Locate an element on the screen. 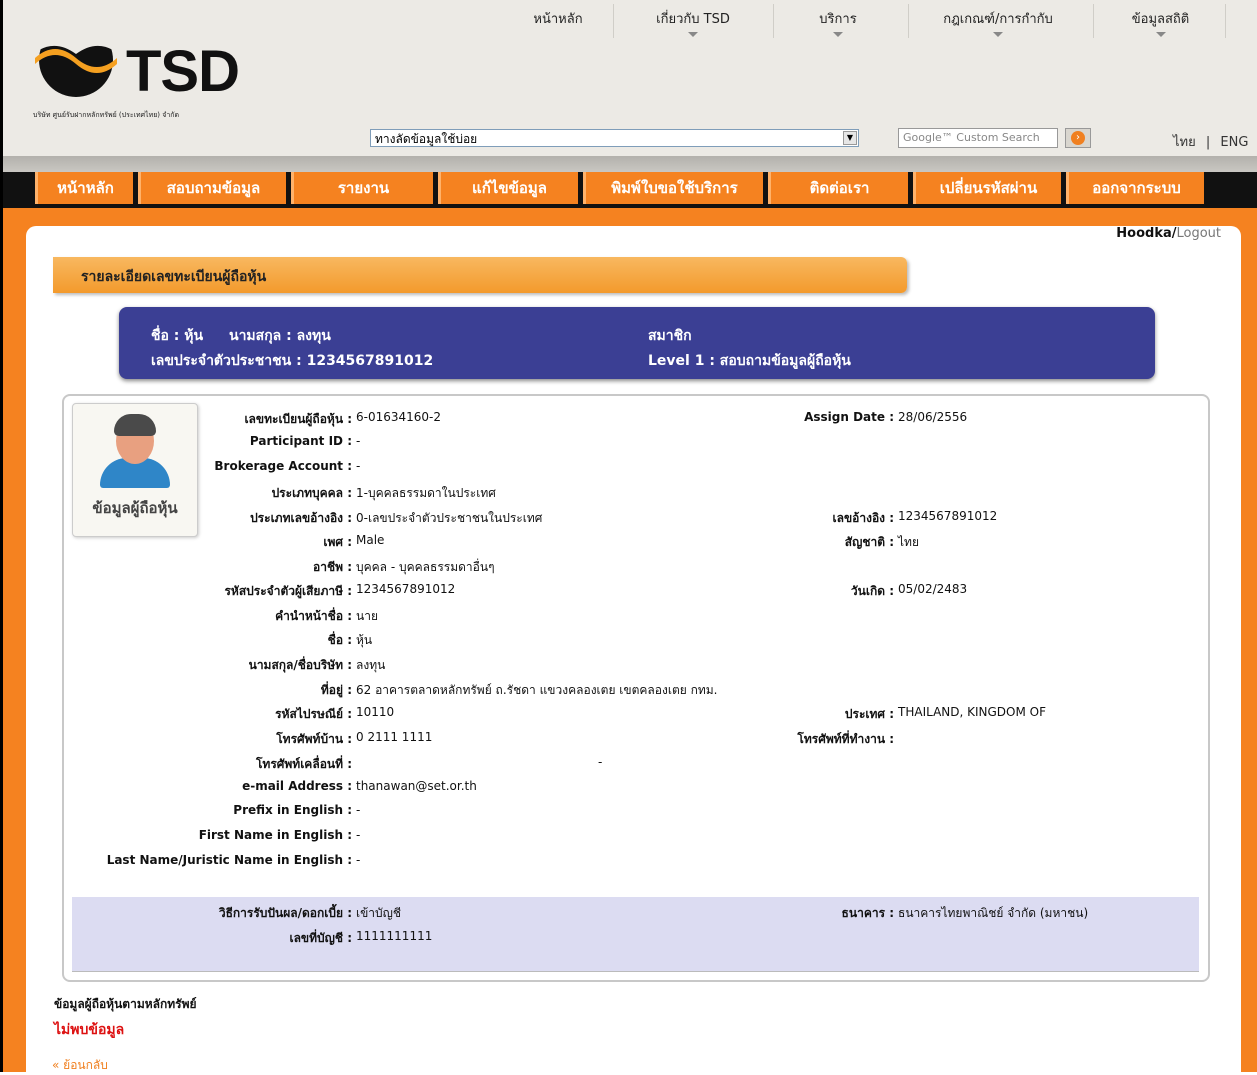 The image size is (1257, 1075). field-label: เลขอ้างอิง : is located at coordinates (863, 518).